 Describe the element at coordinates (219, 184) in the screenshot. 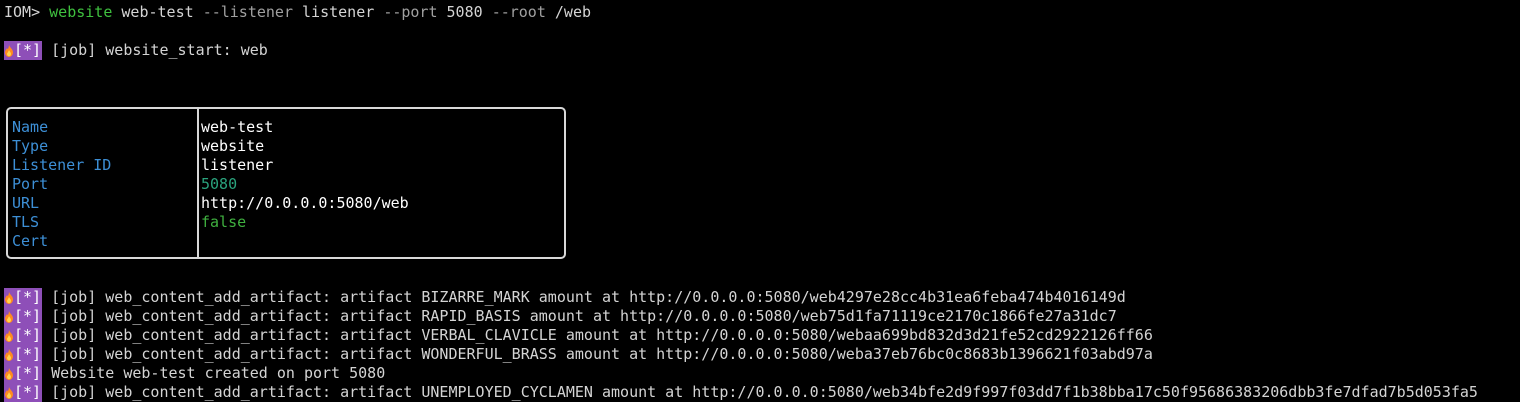

I see `port-value: 5080` at that location.